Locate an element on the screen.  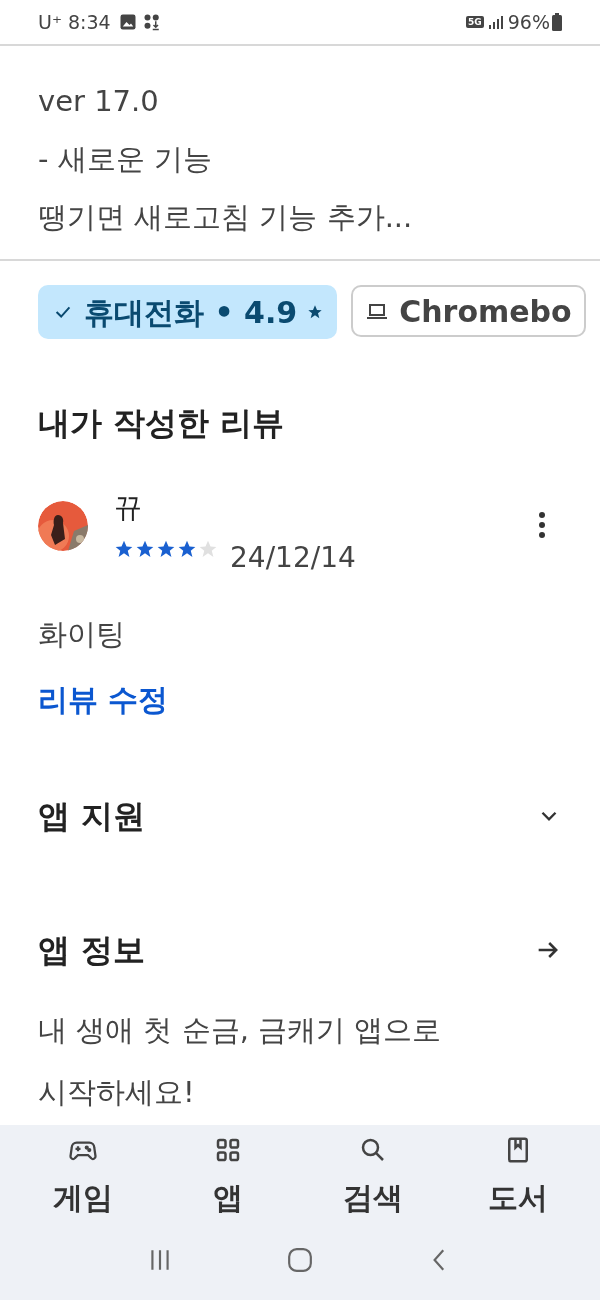
section-header: 앱 정보 is located at coordinates (300, 950).